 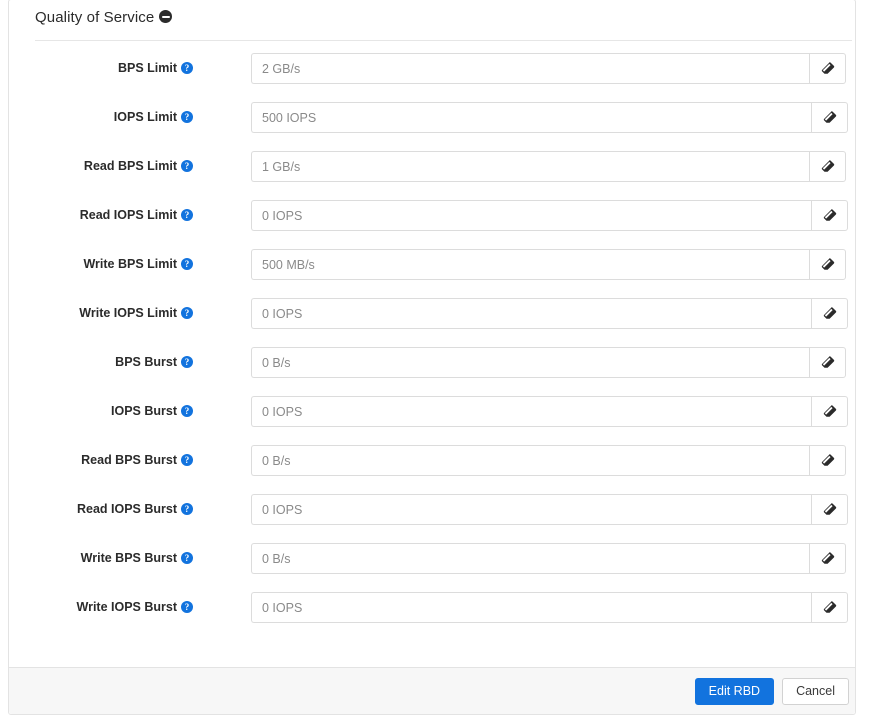 What do you see at coordinates (734, 691) in the screenshot?
I see `edit-rbd-button: Edit RBD` at bounding box center [734, 691].